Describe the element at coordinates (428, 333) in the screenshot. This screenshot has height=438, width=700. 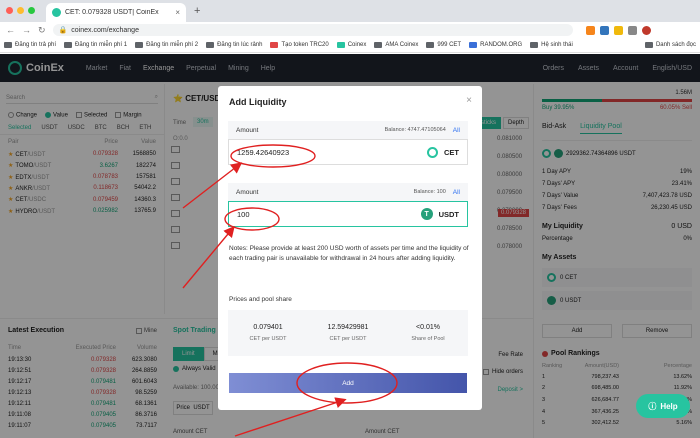
I see `share-of-pool: <0.01% Share of Pool` at that location.